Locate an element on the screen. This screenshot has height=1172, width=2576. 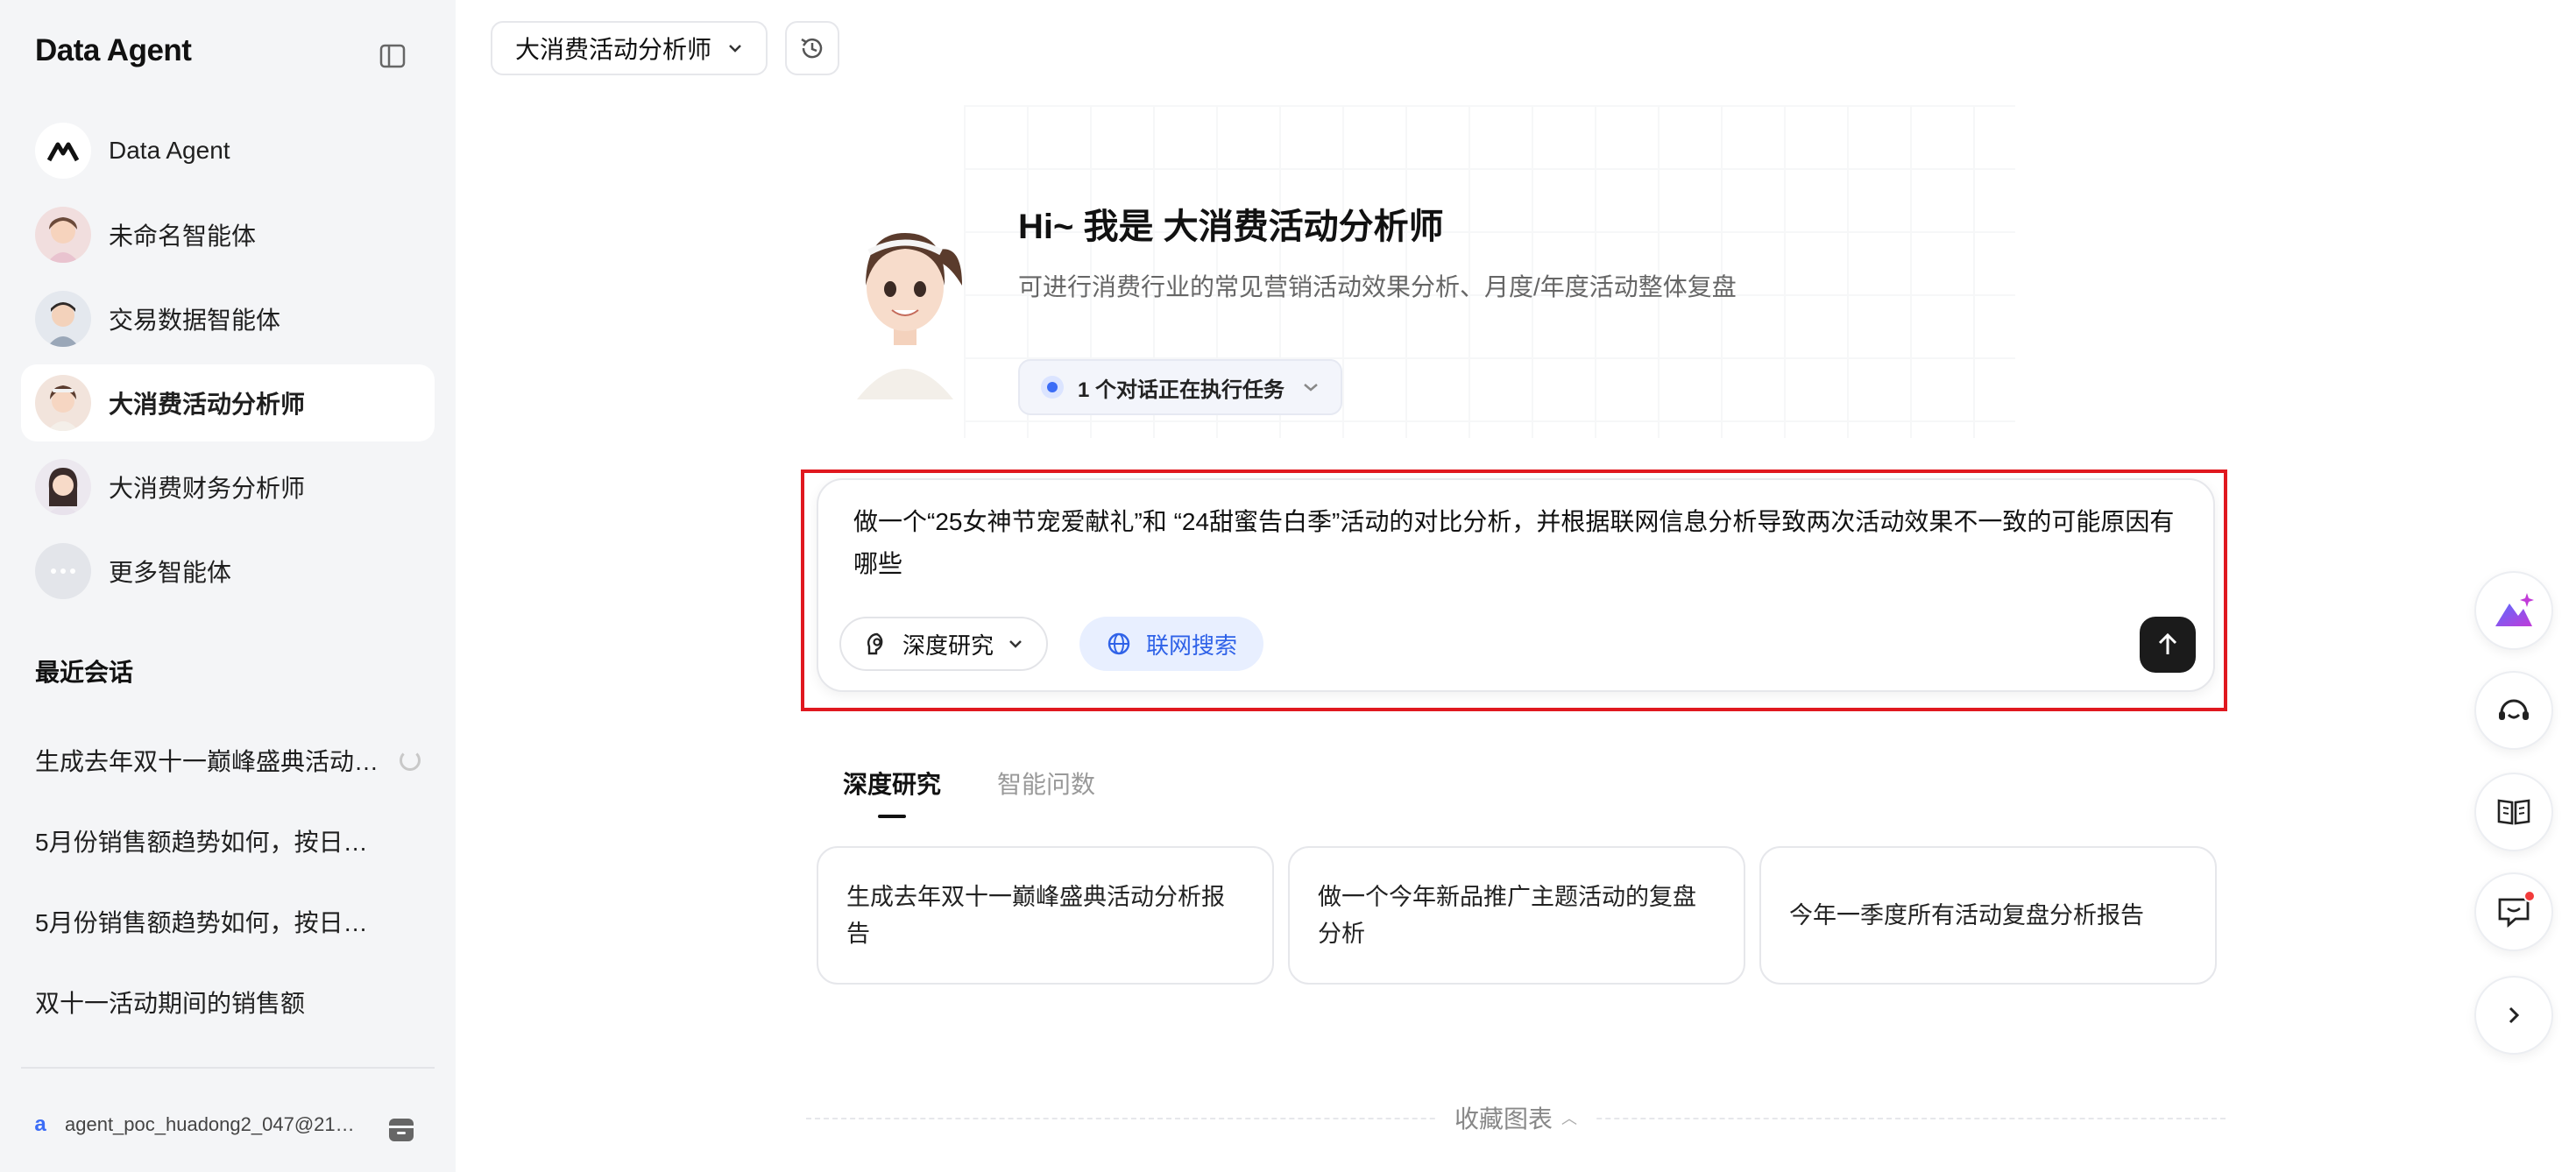
favorite-charts-toggle: 收藏图表 ︿ is located at coordinates (1515, 1117).